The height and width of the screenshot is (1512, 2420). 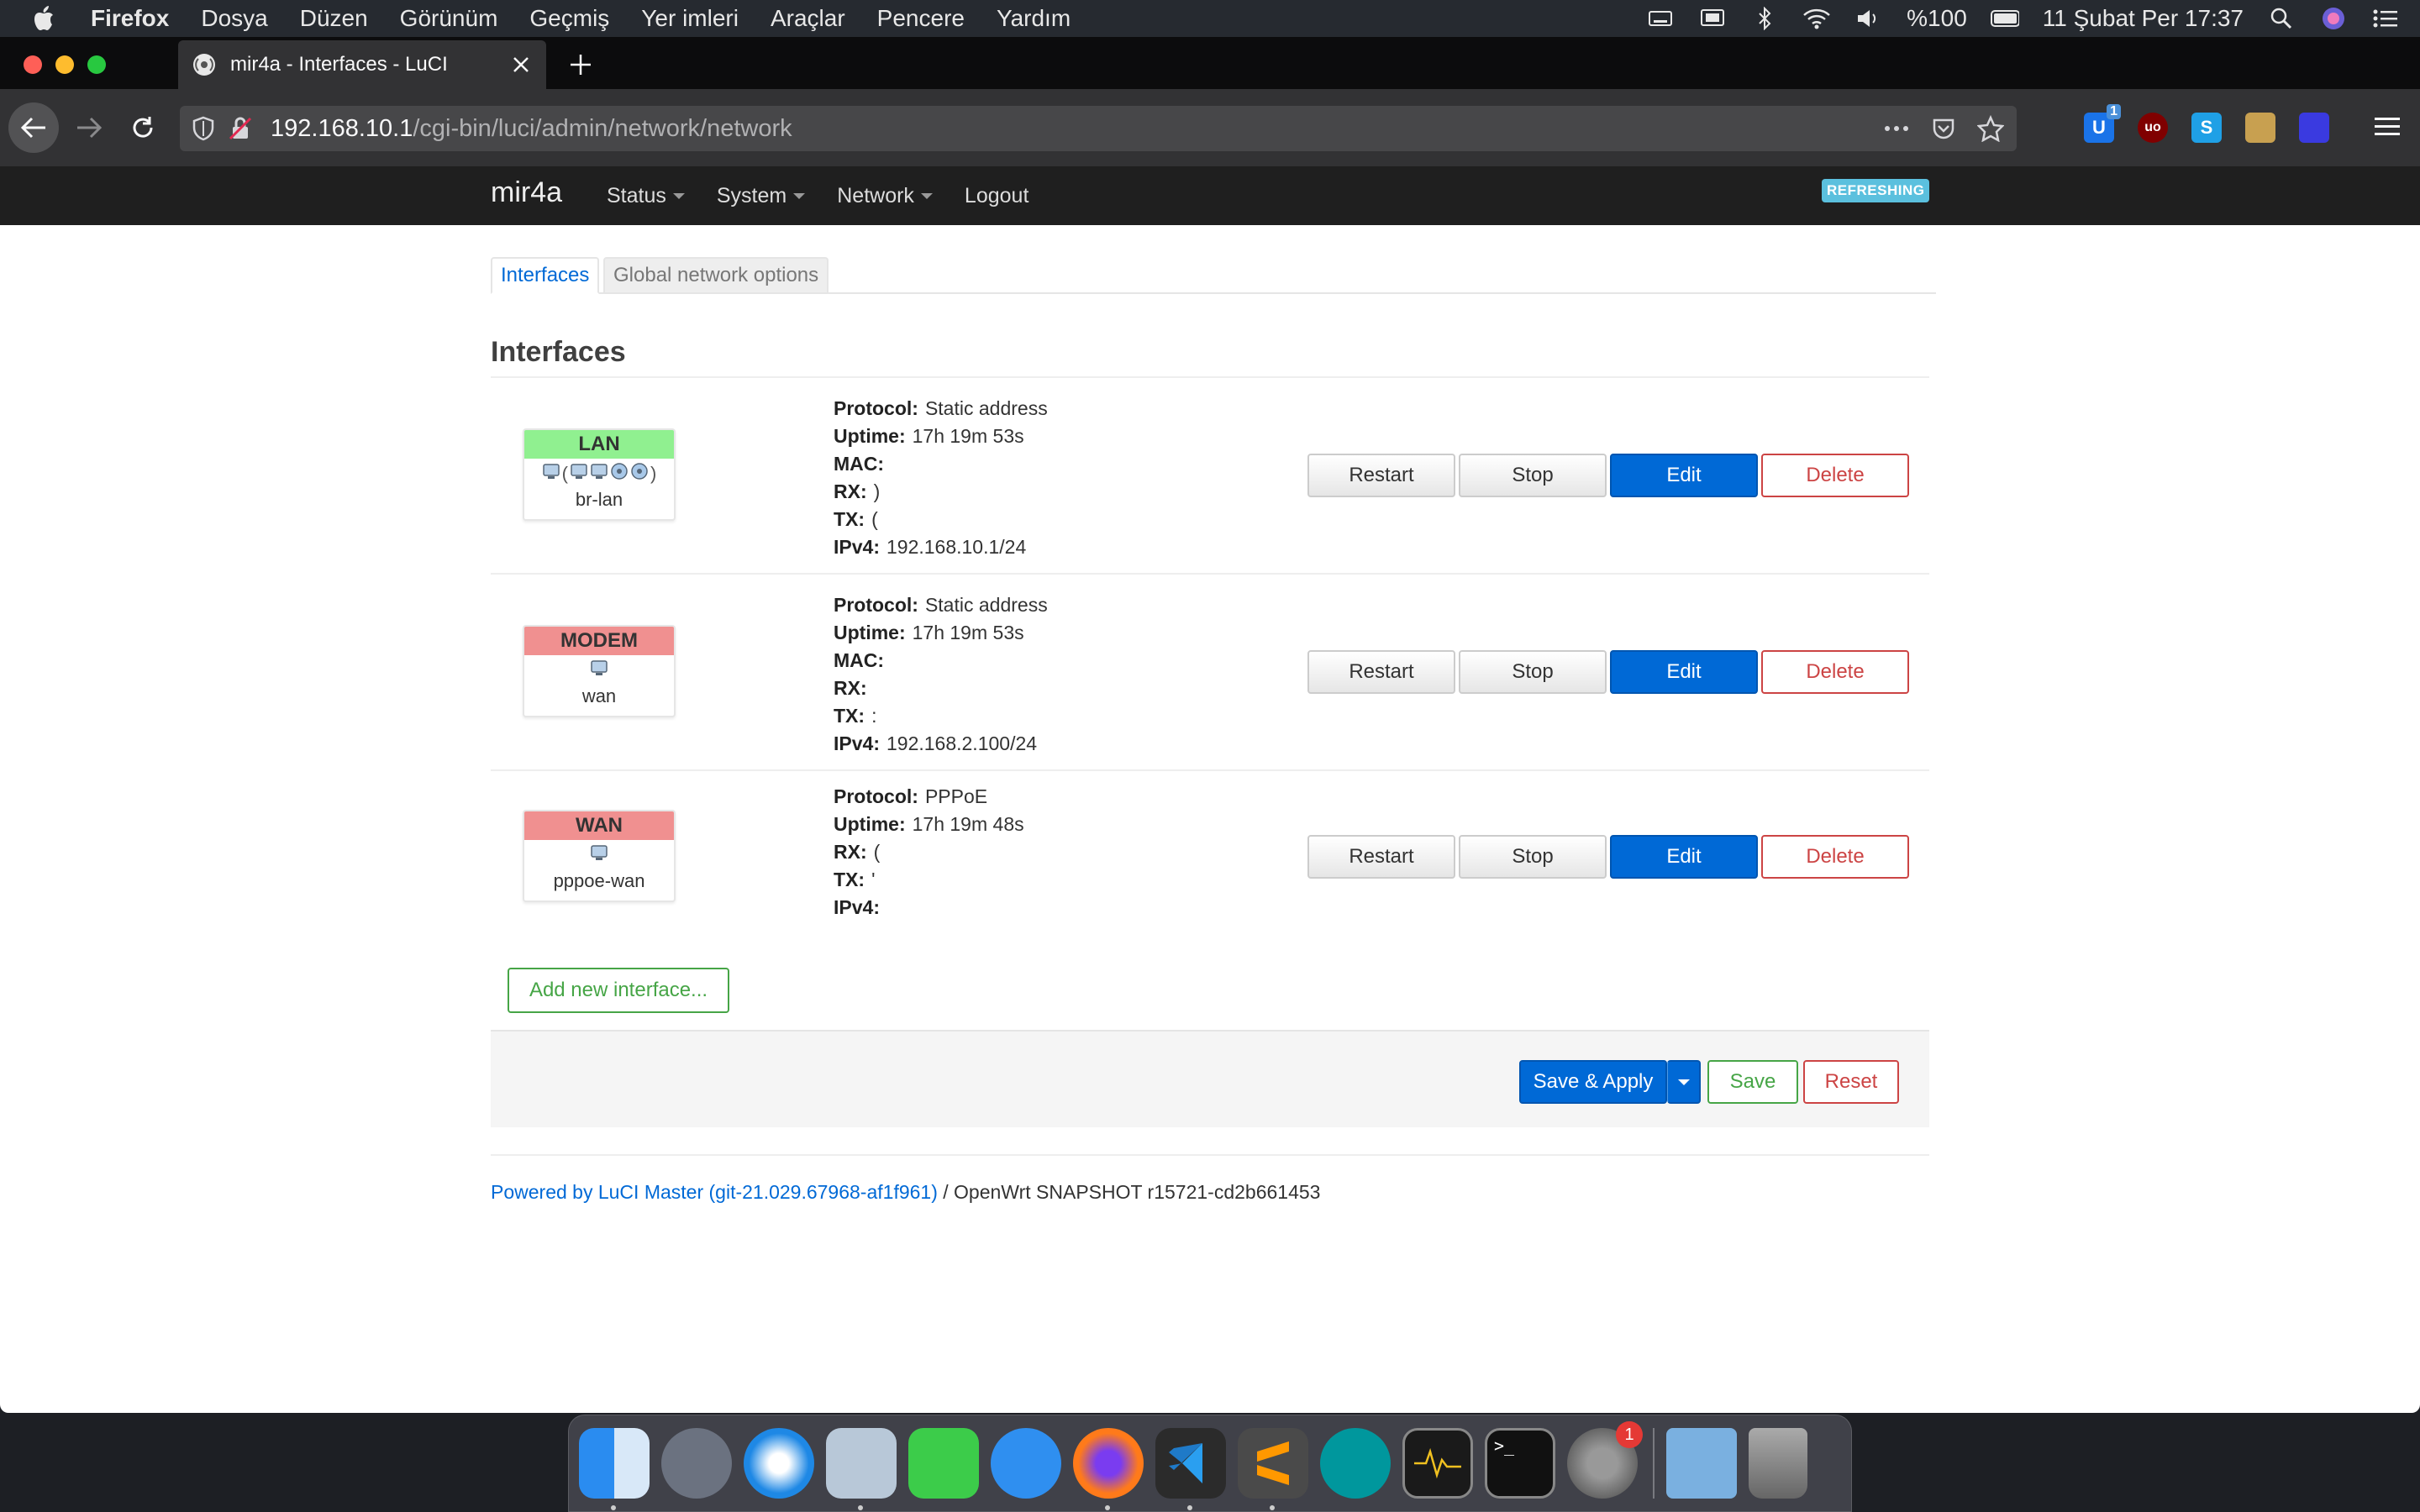 I want to click on refreshing-badge: REFRESHING, so click(x=1876, y=190).